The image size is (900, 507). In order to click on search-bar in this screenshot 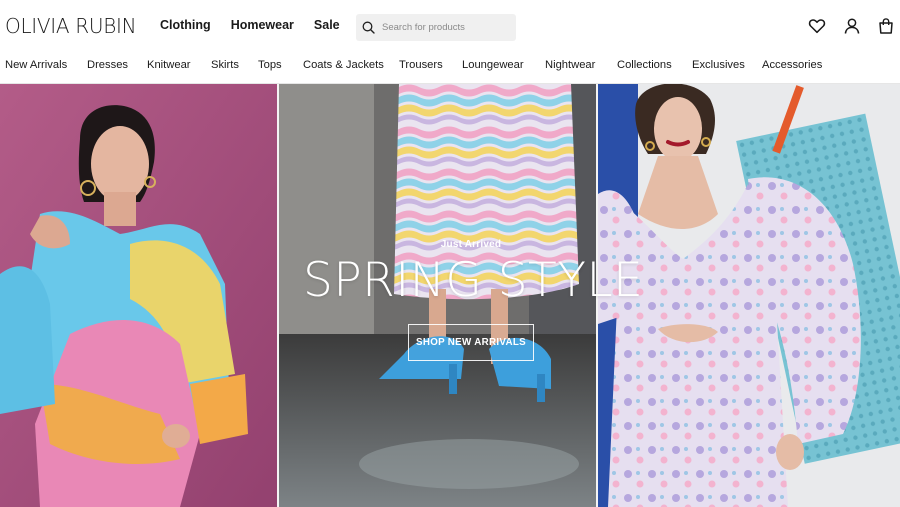, I will do `click(436, 27)`.